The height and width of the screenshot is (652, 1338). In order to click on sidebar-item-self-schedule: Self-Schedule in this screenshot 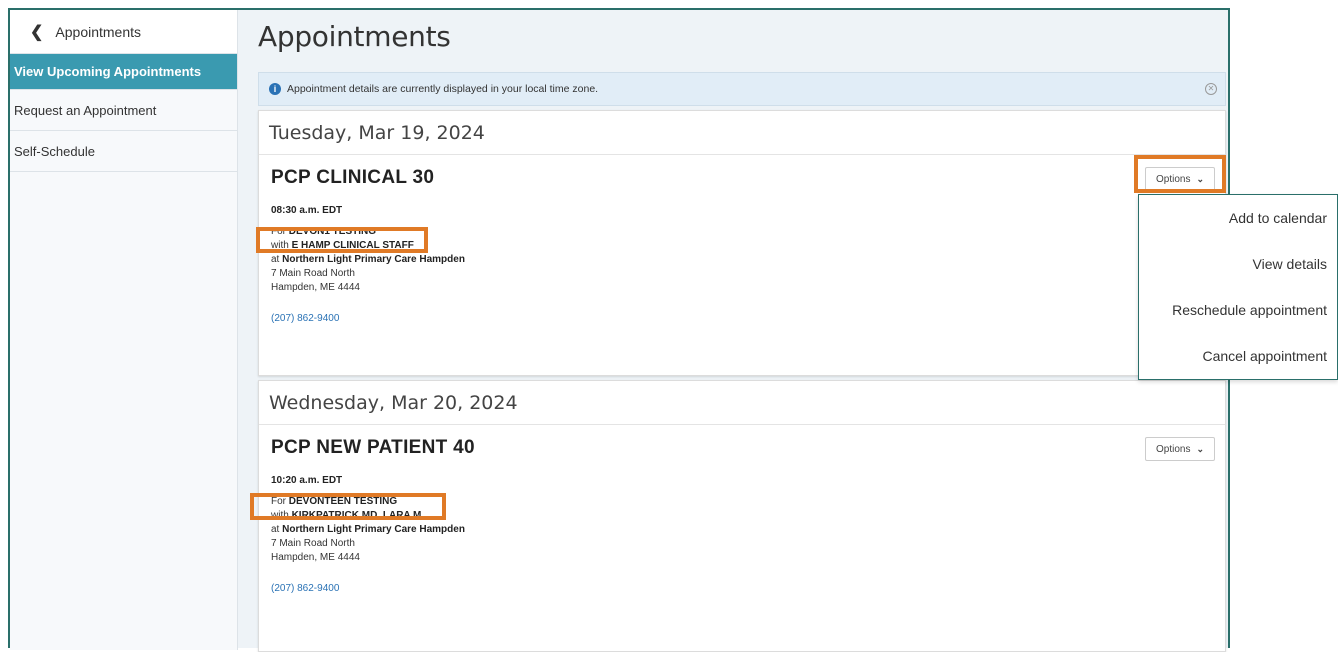, I will do `click(123, 151)`.